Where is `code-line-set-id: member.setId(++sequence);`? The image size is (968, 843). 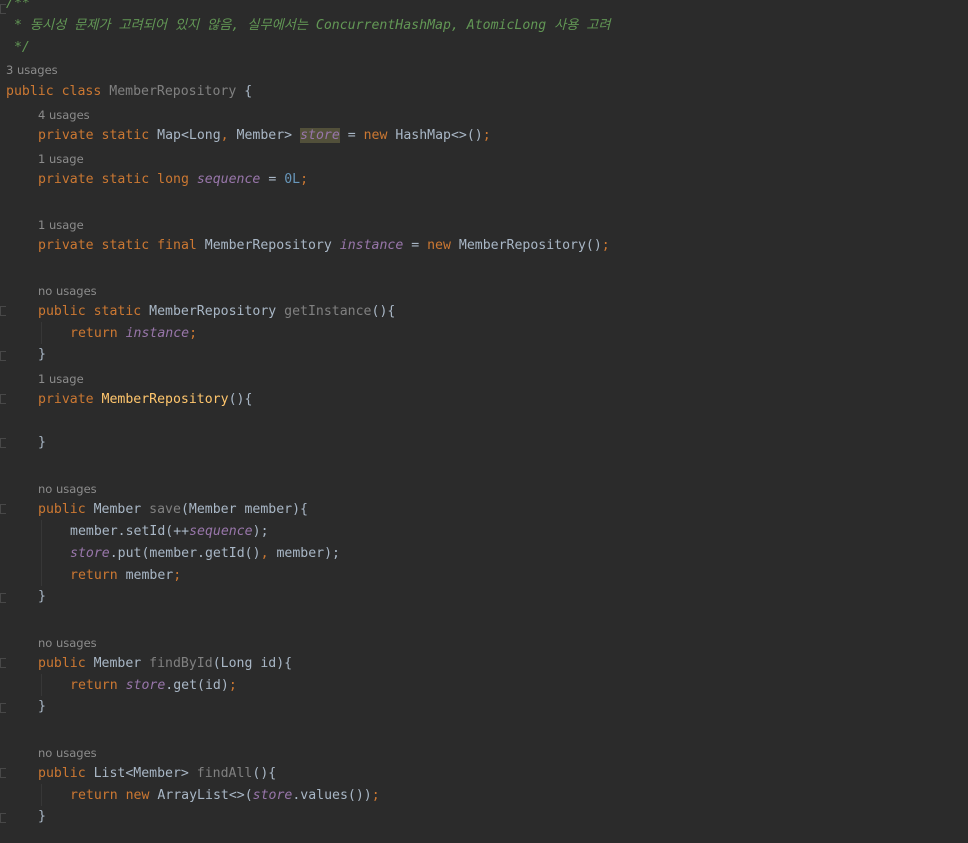
code-line-set-id: member.setId(++sequence); is located at coordinates (169, 531).